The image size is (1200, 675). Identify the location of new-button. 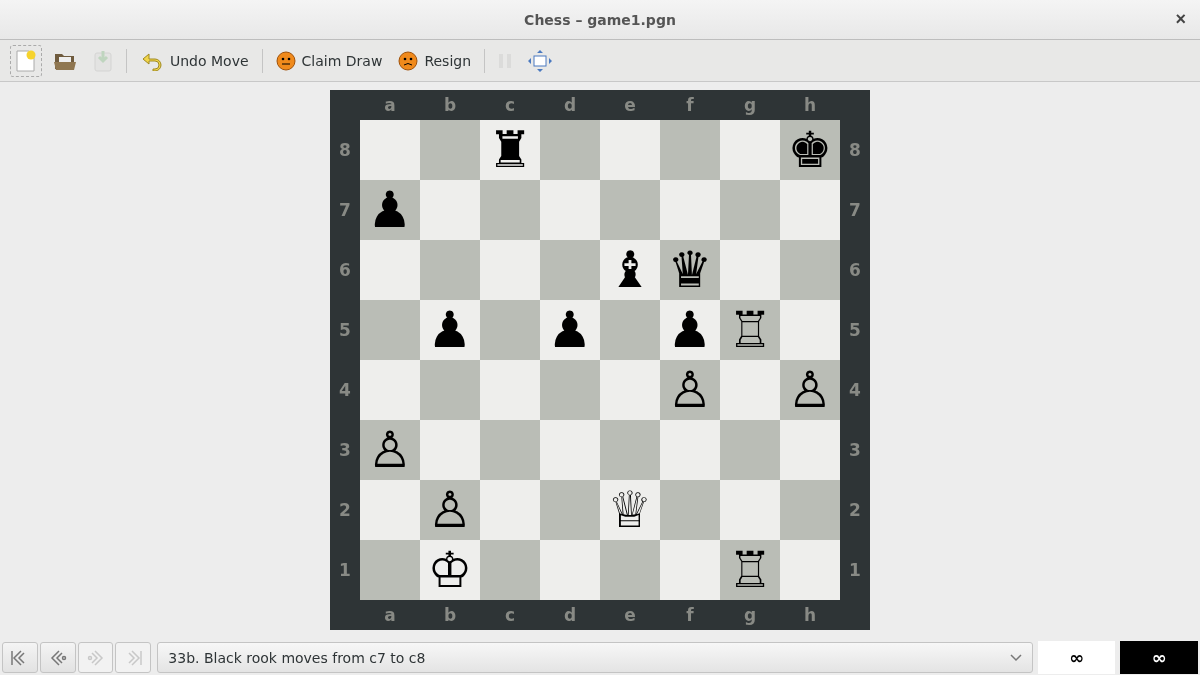
(26, 60).